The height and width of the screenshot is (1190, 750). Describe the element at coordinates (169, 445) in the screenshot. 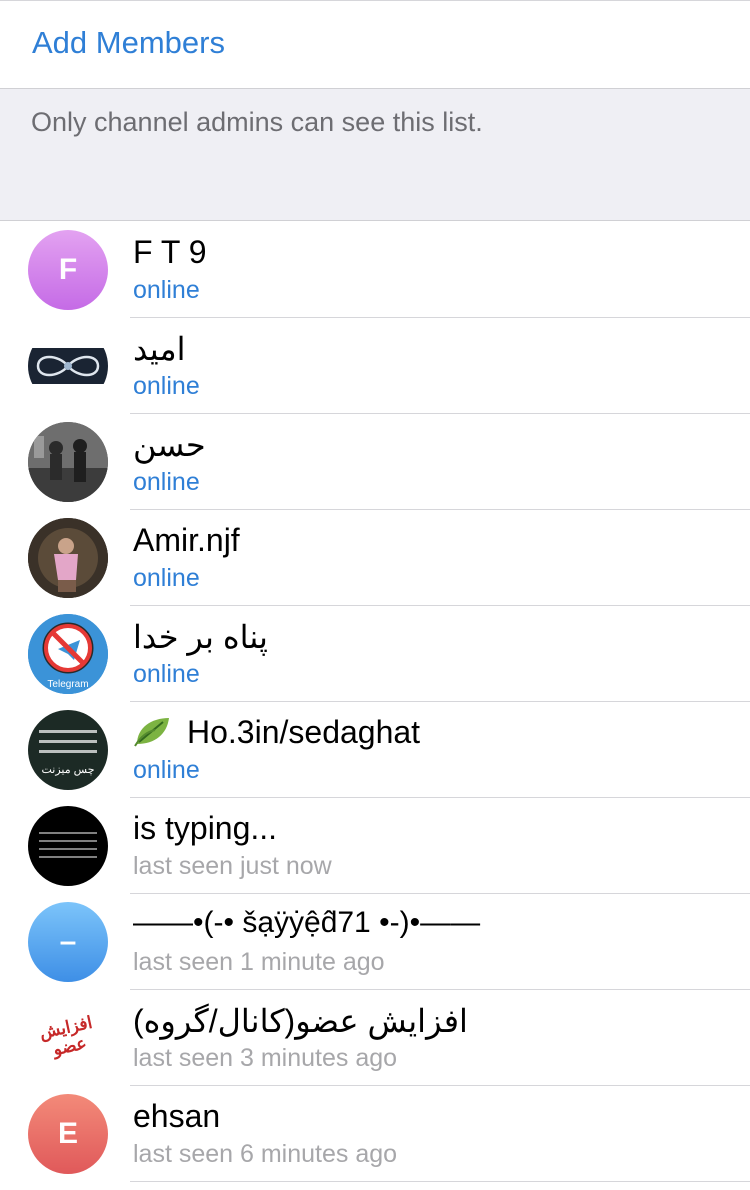

I see `member-name: حسن` at that location.